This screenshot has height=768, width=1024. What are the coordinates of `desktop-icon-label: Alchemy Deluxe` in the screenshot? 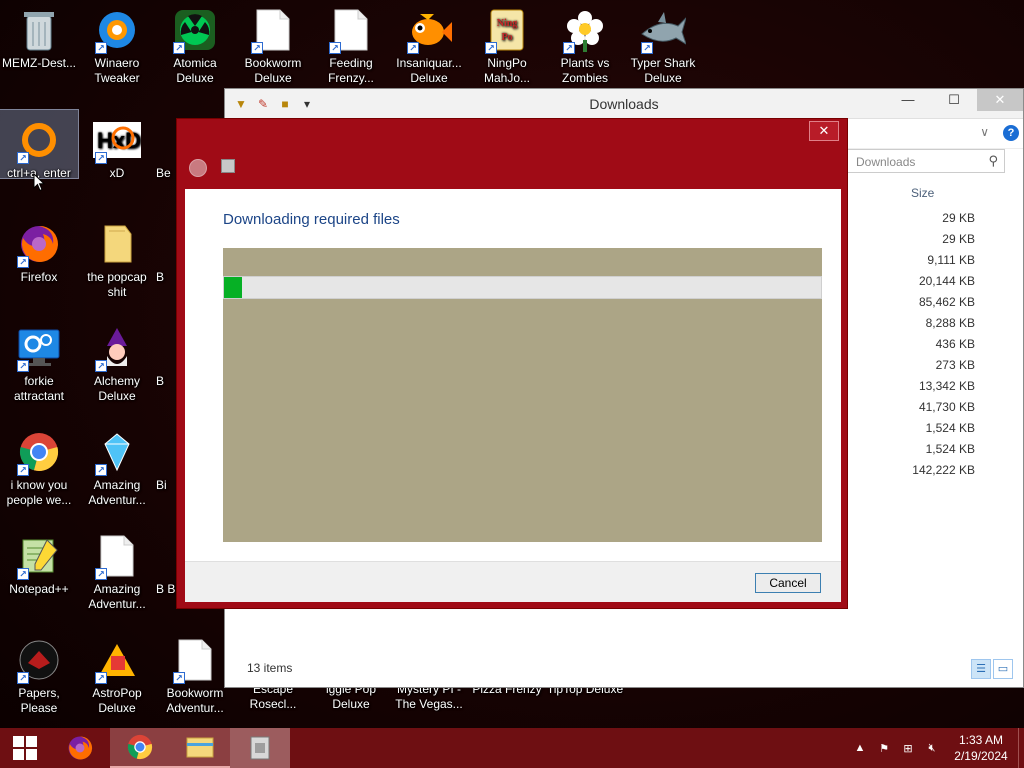 It's located at (116, 388).